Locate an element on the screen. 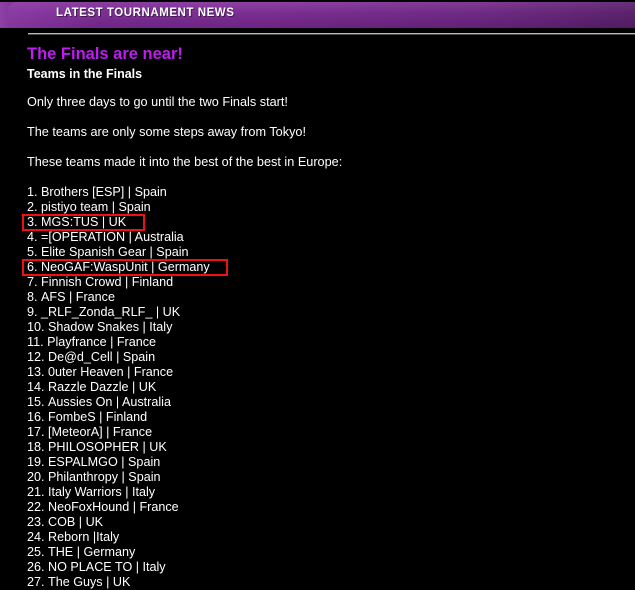 The image size is (635, 590). list-item-label: Italy Warriors | Italy is located at coordinates (102, 492).